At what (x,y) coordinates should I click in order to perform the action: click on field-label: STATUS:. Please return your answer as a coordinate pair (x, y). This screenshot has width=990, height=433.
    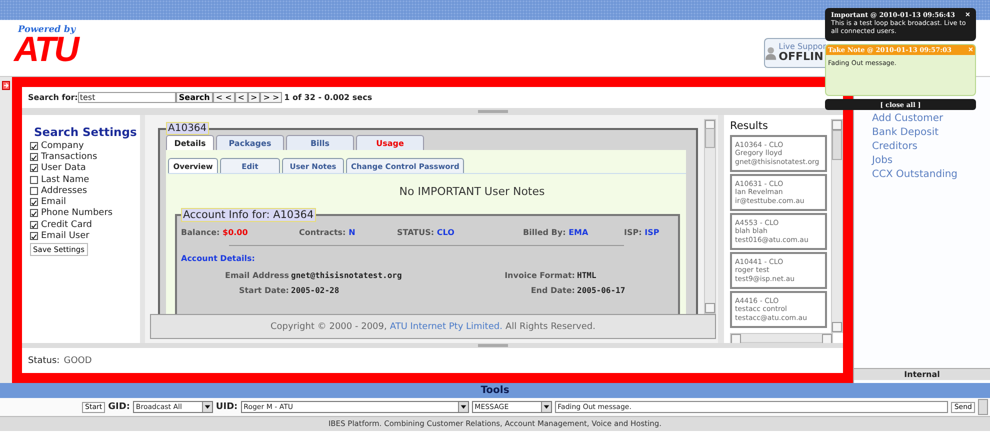
    Looking at the image, I should click on (415, 232).